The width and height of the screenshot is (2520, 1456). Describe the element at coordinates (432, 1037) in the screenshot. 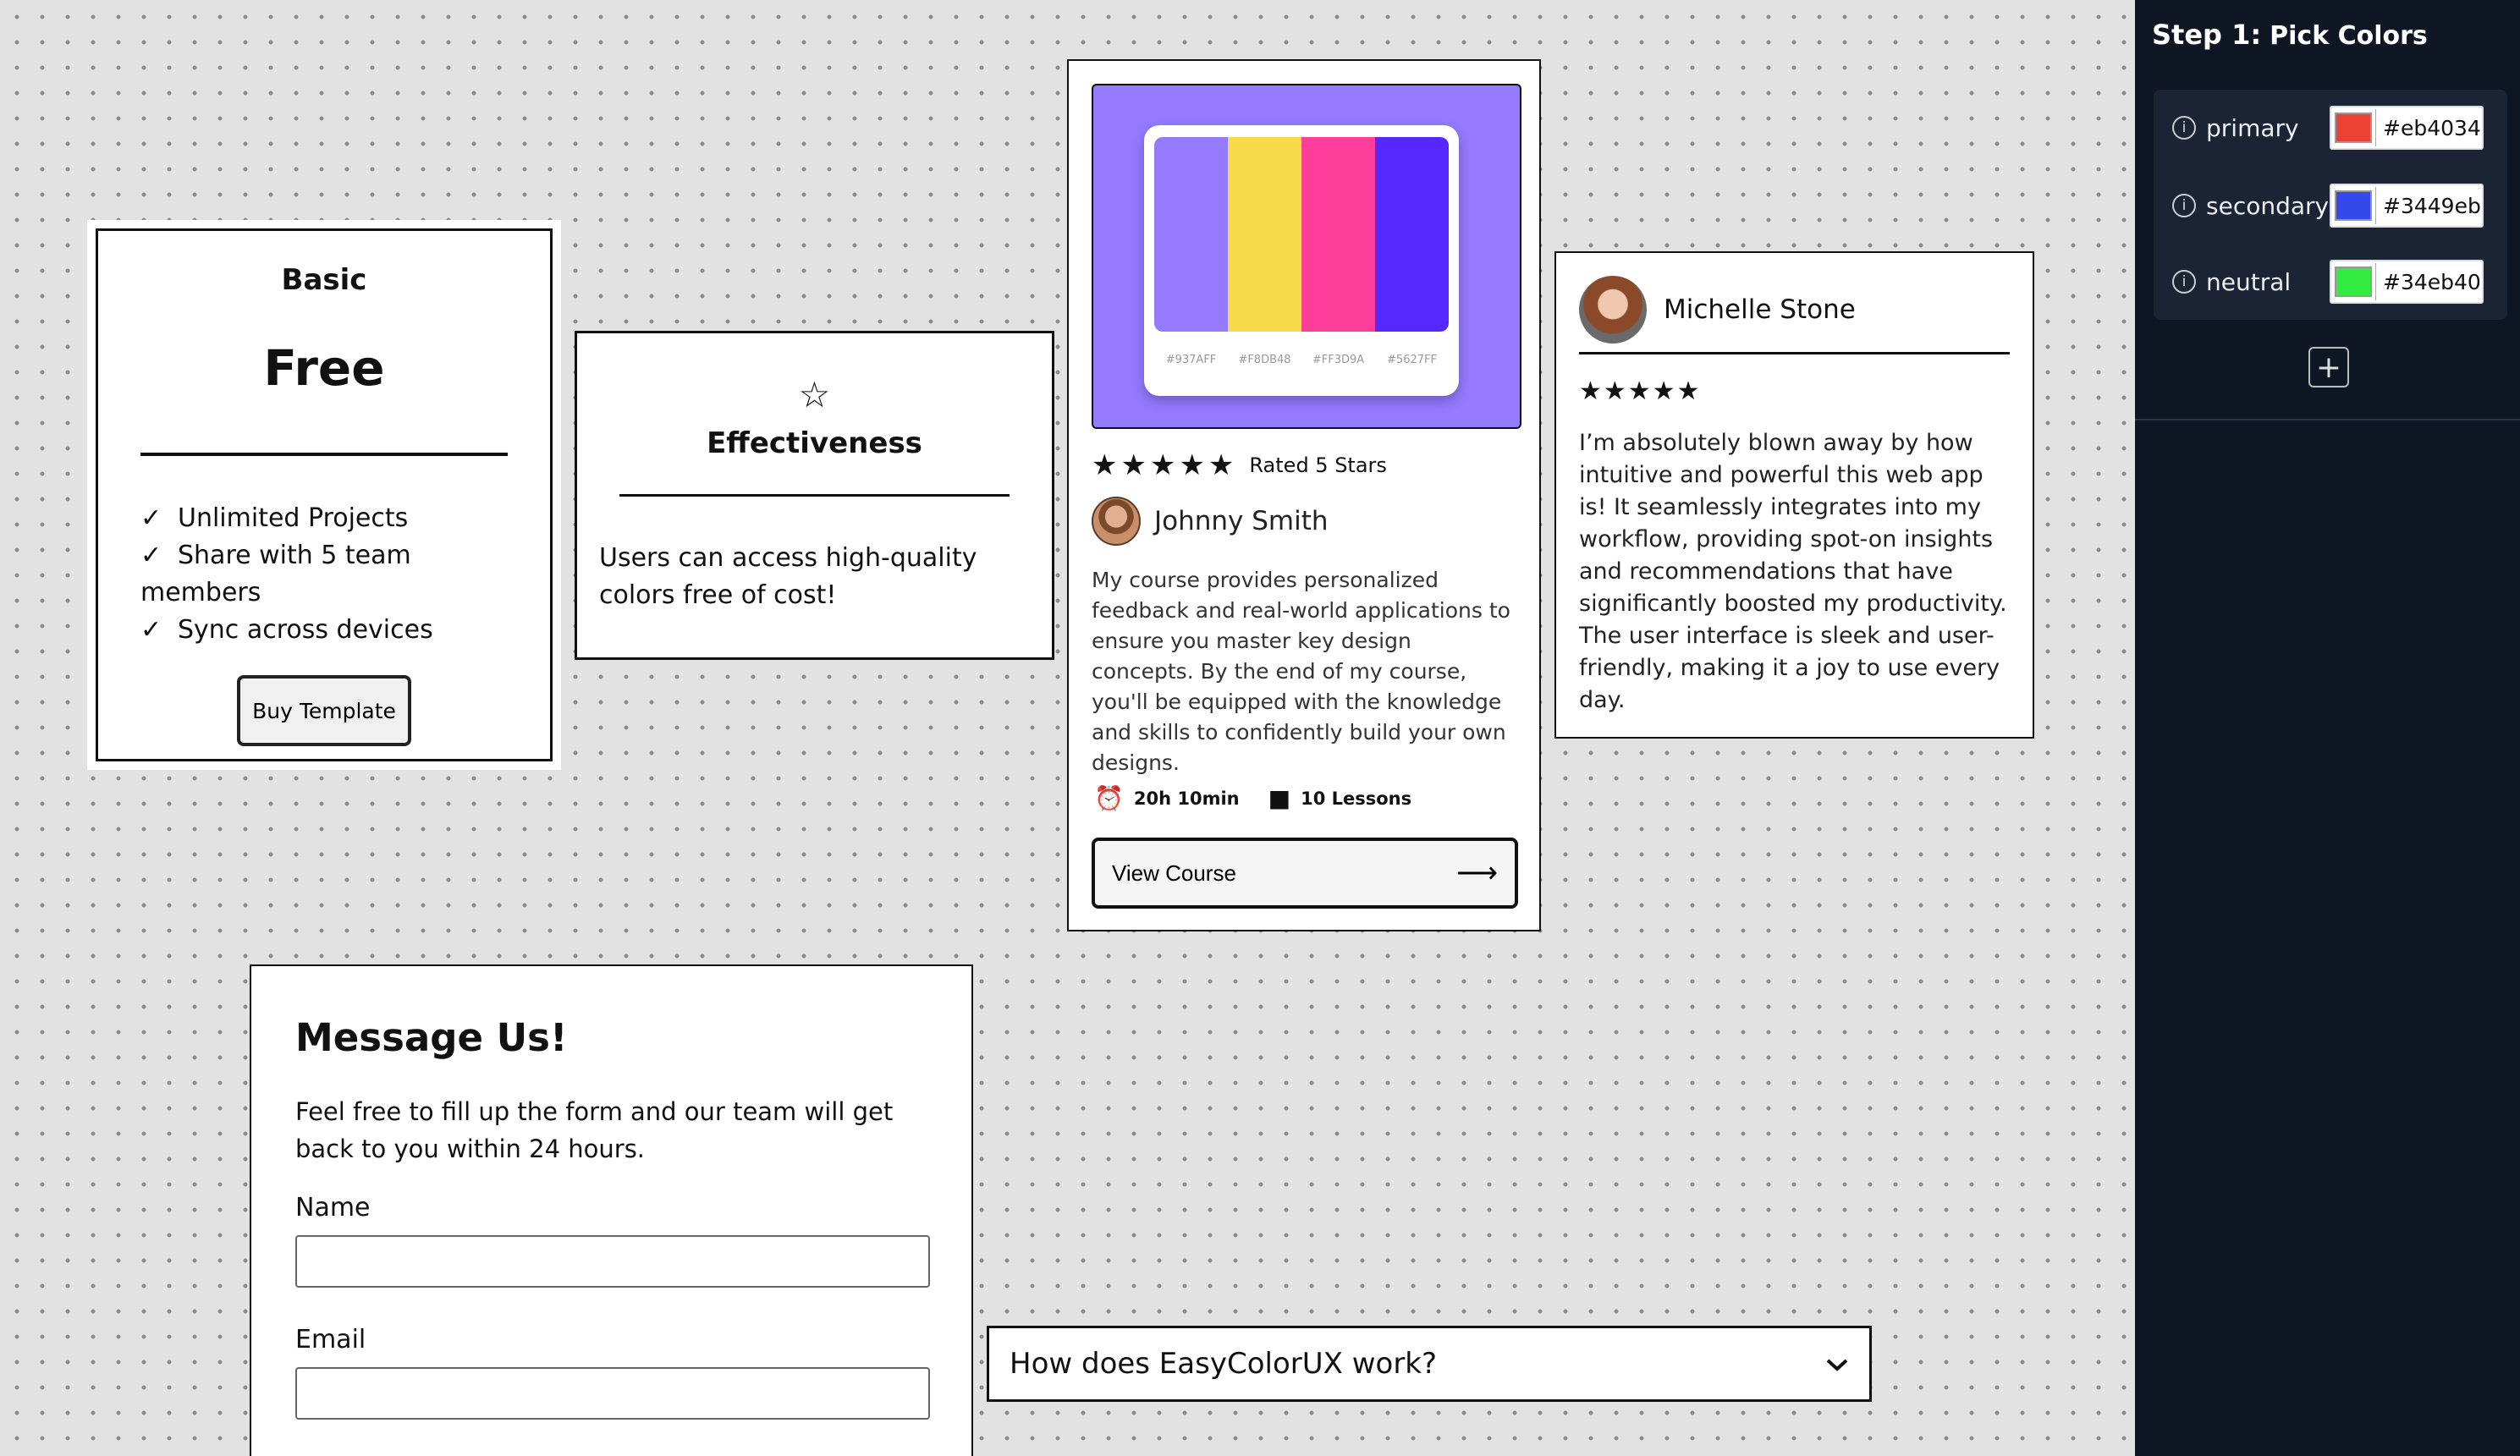

I see `form-title: Message Us!` at that location.